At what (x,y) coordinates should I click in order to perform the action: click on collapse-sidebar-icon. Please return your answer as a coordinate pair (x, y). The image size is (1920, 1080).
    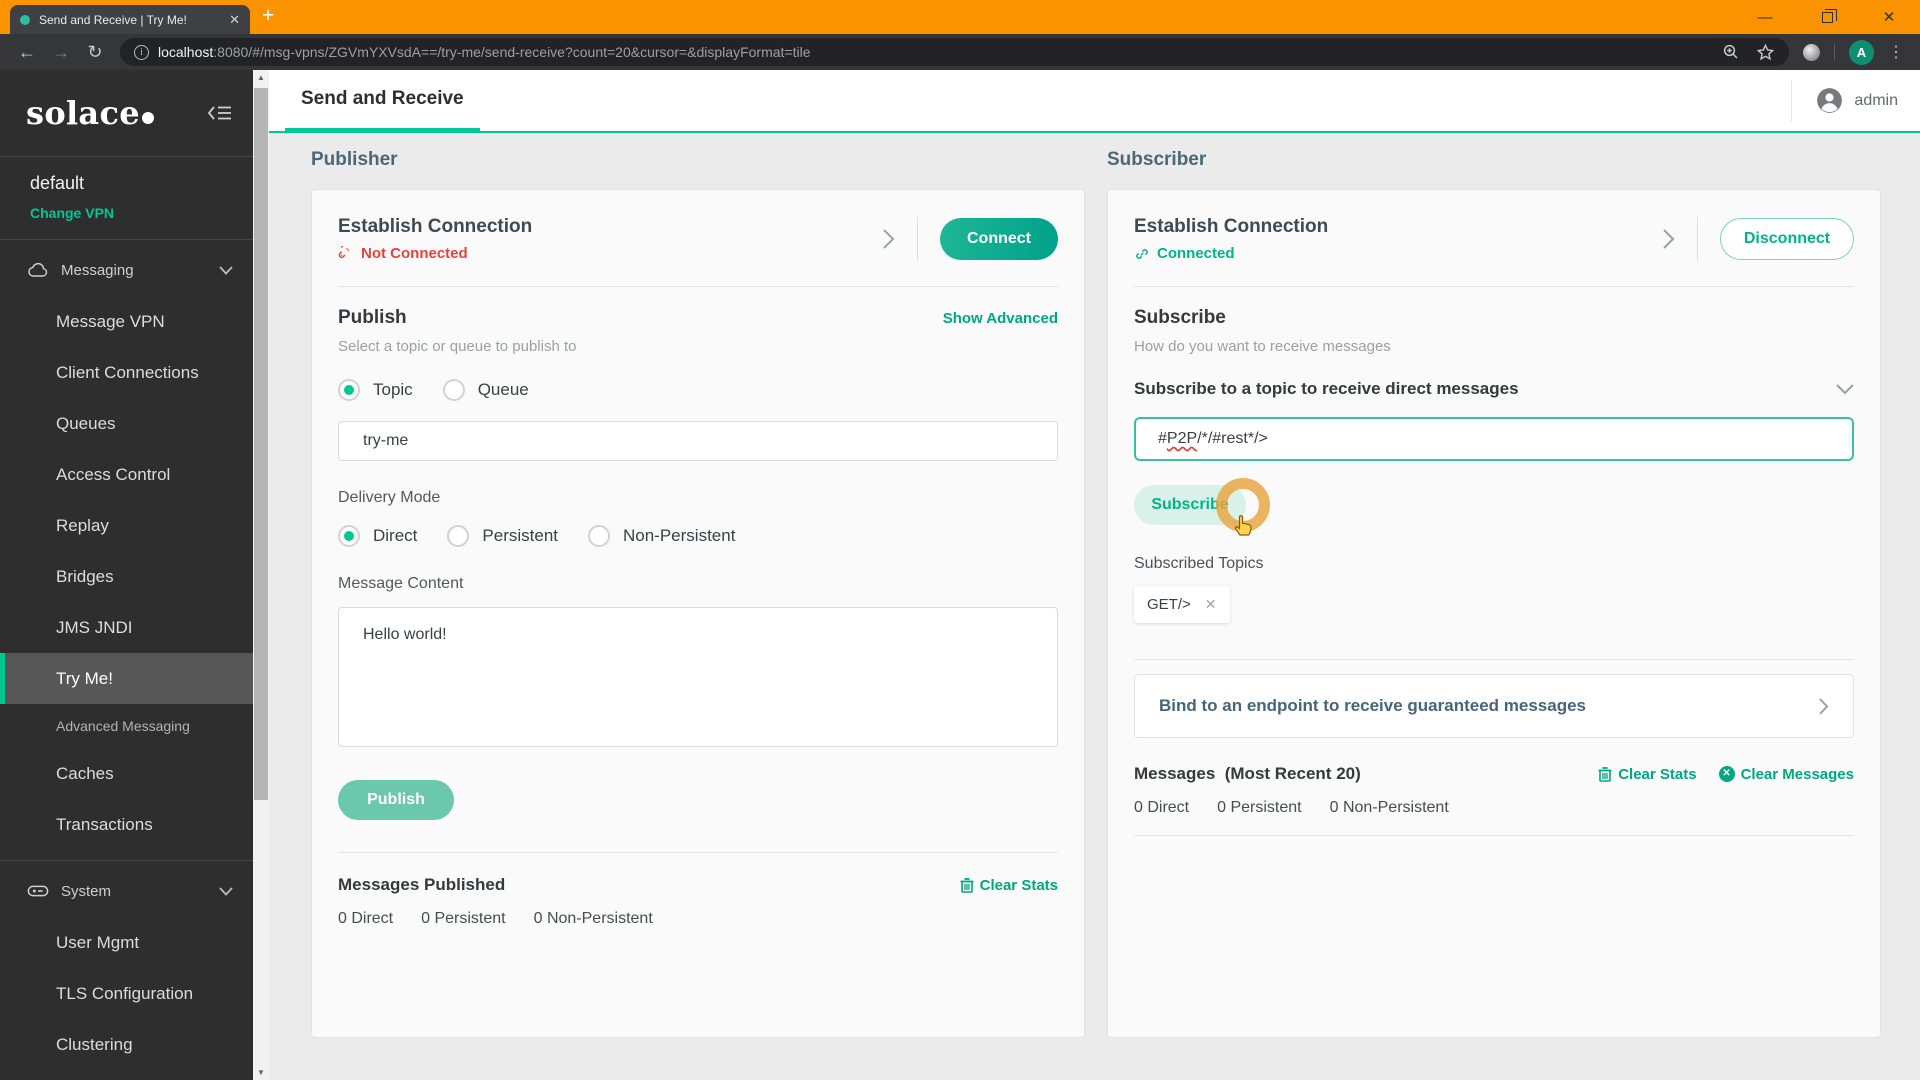
    Looking at the image, I should click on (220, 113).